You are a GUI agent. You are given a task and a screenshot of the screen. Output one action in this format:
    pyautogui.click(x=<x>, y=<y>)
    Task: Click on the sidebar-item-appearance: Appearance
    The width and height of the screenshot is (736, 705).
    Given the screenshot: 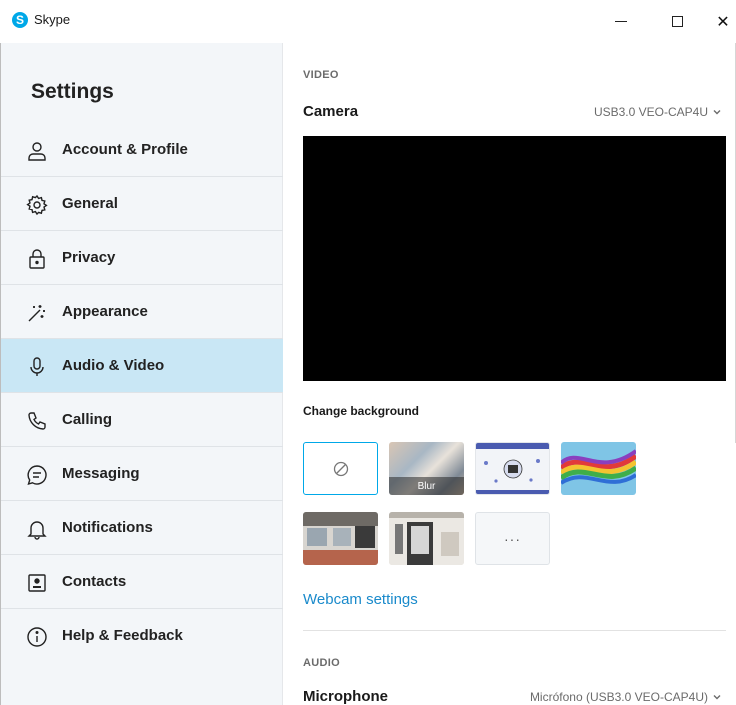 What is the action you would take?
    pyautogui.click(x=142, y=312)
    